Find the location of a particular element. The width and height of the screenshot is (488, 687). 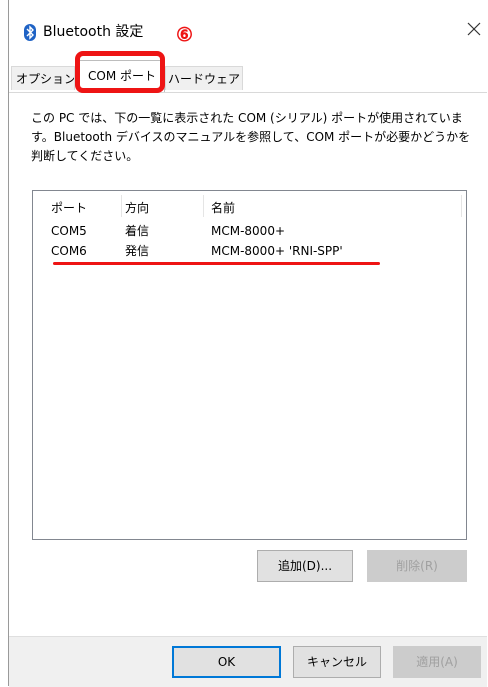

close-icon is located at coordinates (474, 29).